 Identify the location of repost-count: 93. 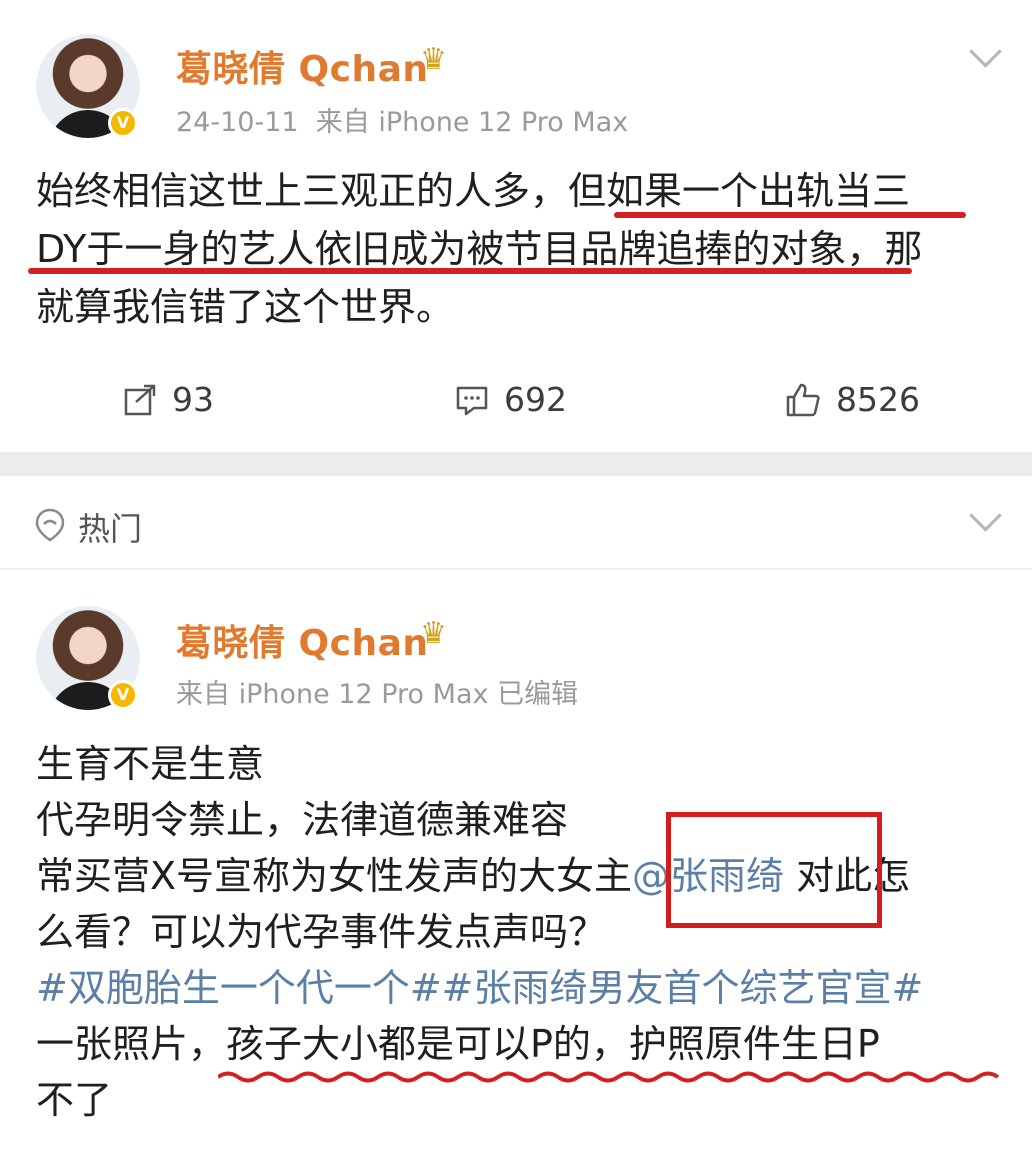
(193, 399).